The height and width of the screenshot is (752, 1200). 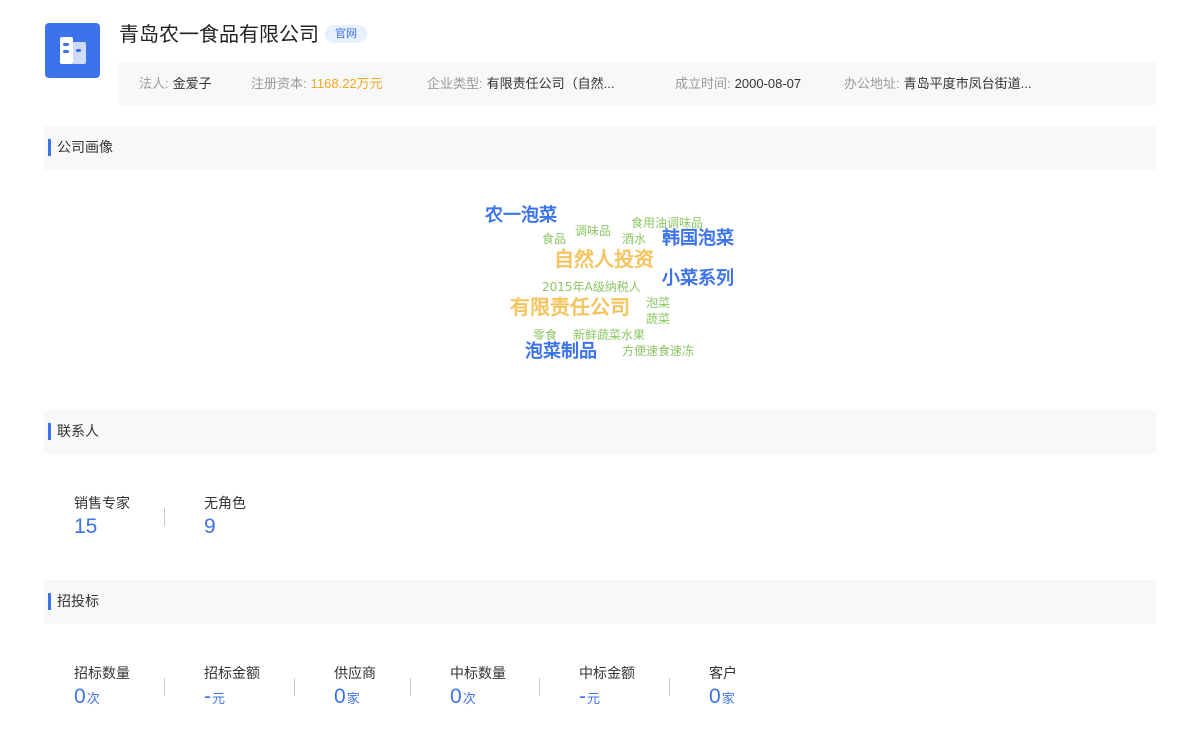 What do you see at coordinates (219, 35) in the screenshot?
I see `company-name: 青岛农一食品有限公司` at bounding box center [219, 35].